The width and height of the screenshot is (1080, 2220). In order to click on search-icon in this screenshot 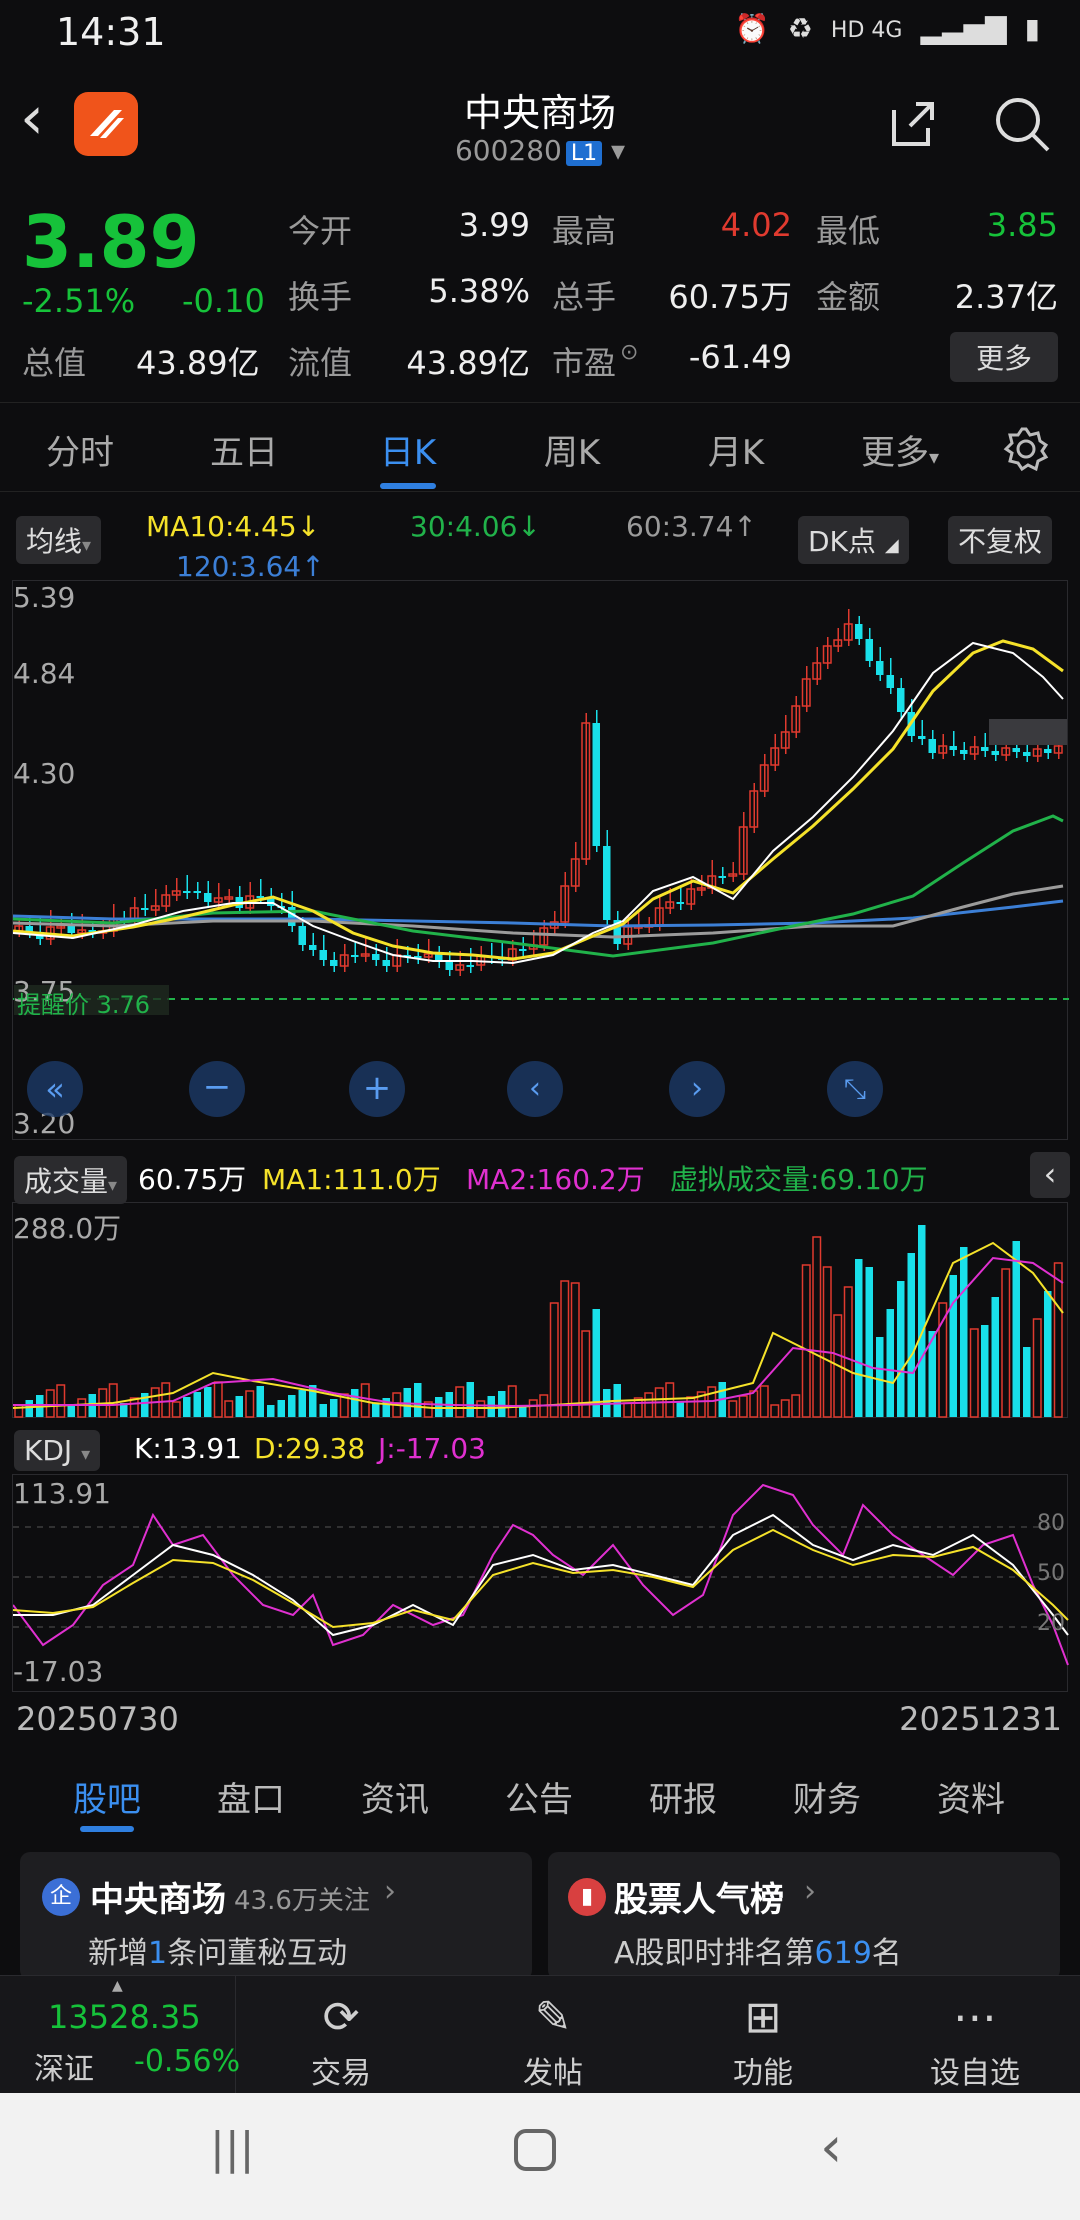, I will do `click(1022, 124)`.